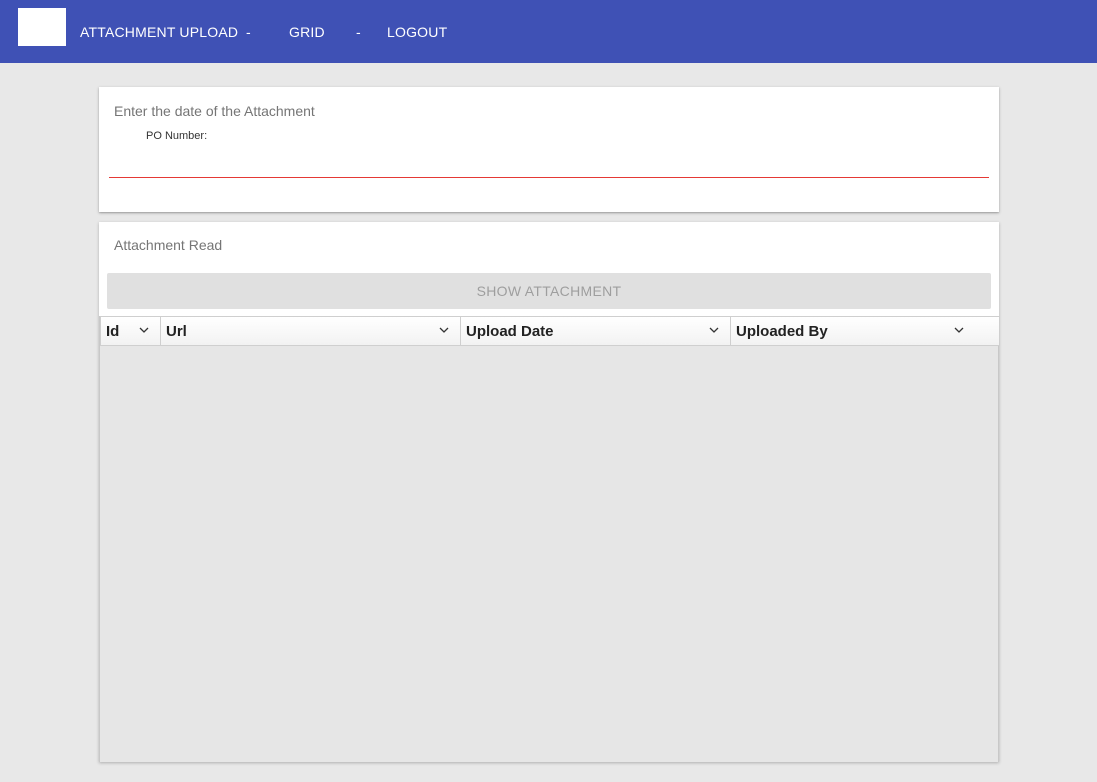 Image resolution: width=1097 pixels, height=782 pixels. What do you see at coordinates (865, 331) in the screenshot?
I see `column-header-uploaded-by: Uploaded By` at bounding box center [865, 331].